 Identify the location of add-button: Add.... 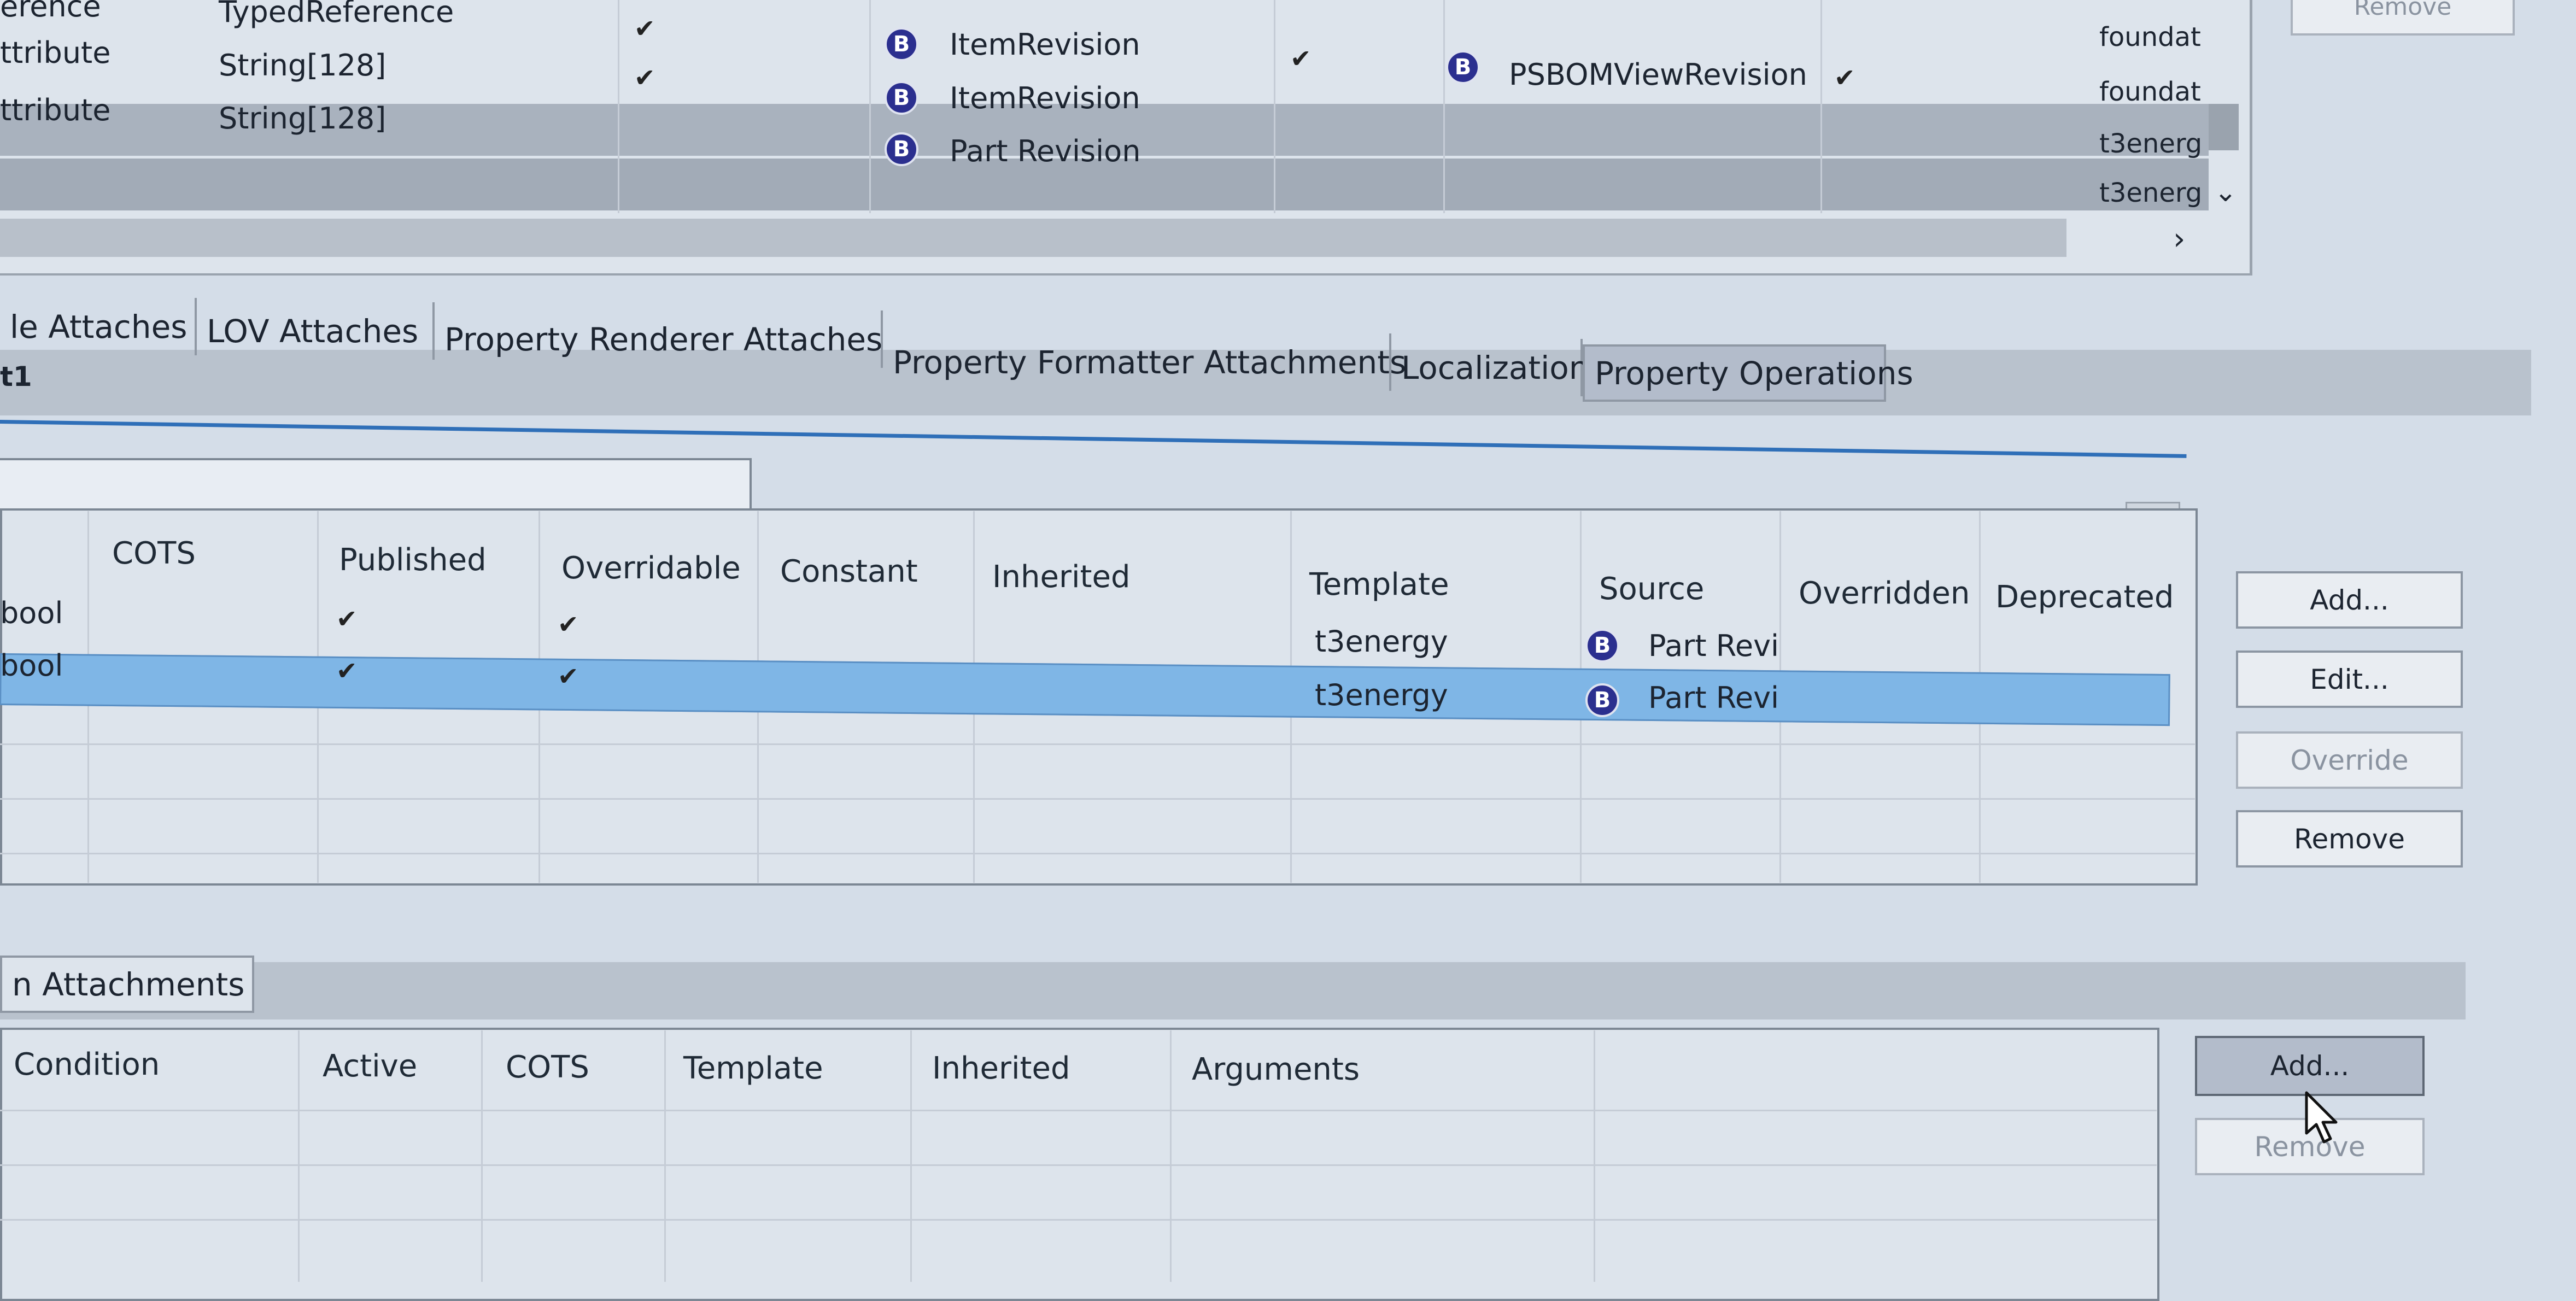
(2349, 600).